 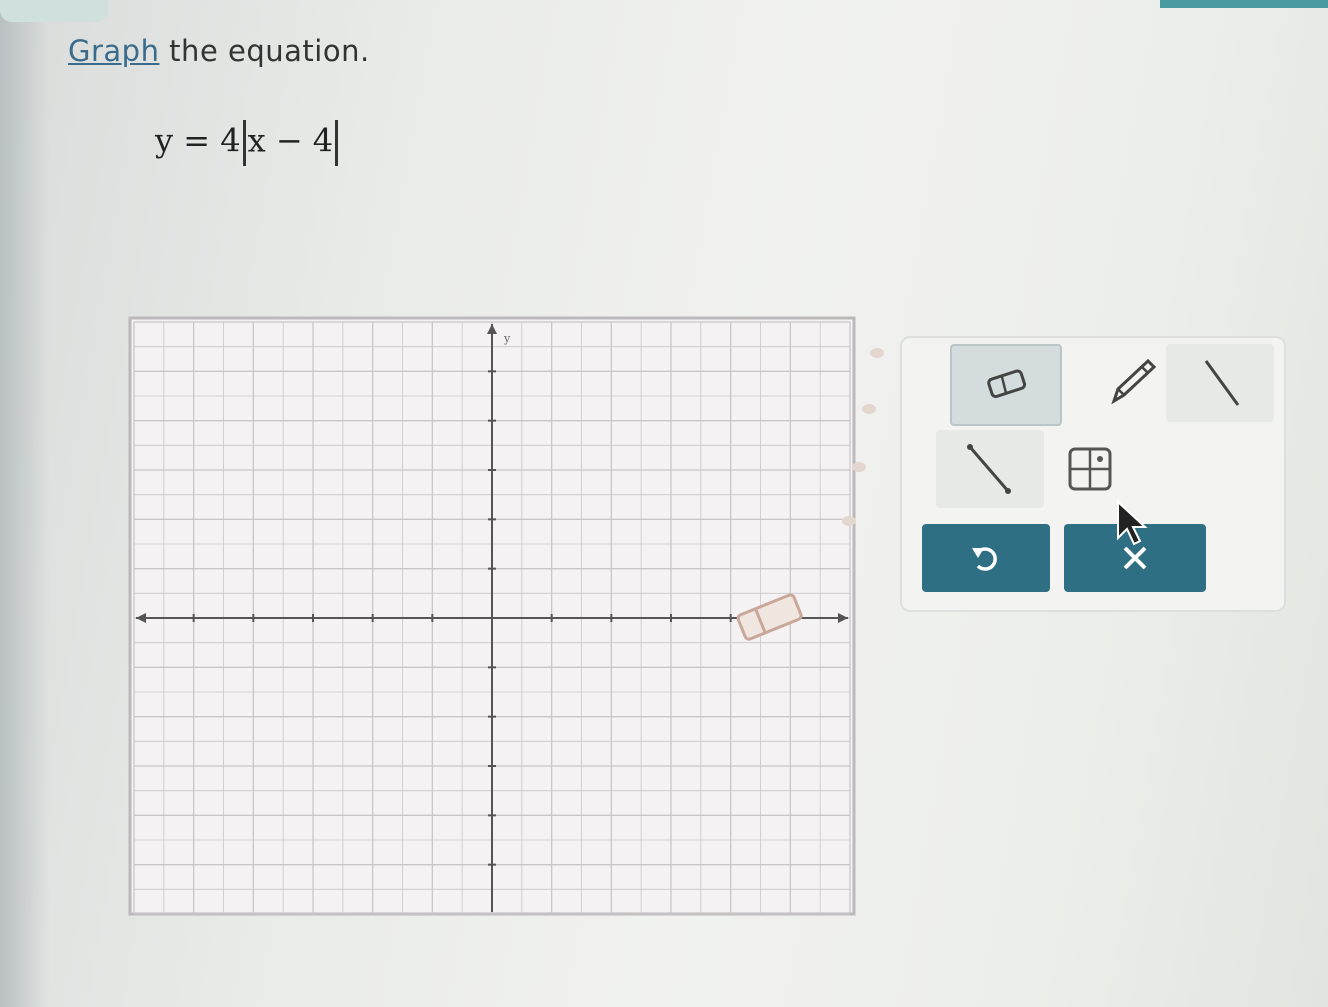 I want to click on segment-icon, so click(x=989, y=469).